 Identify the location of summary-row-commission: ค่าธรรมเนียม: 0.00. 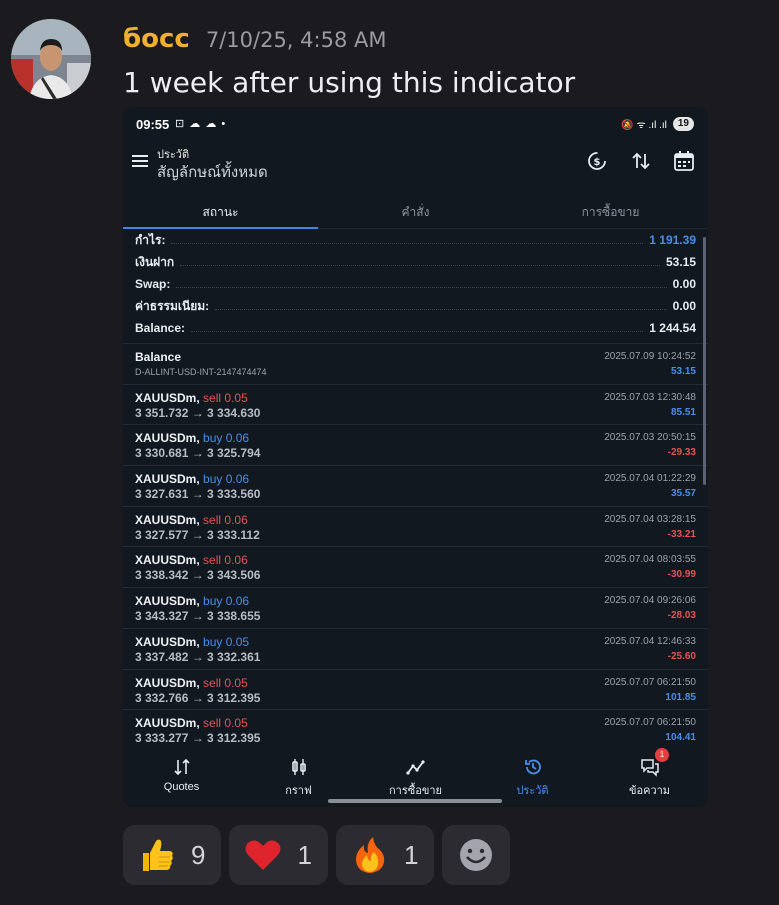
(415, 306).